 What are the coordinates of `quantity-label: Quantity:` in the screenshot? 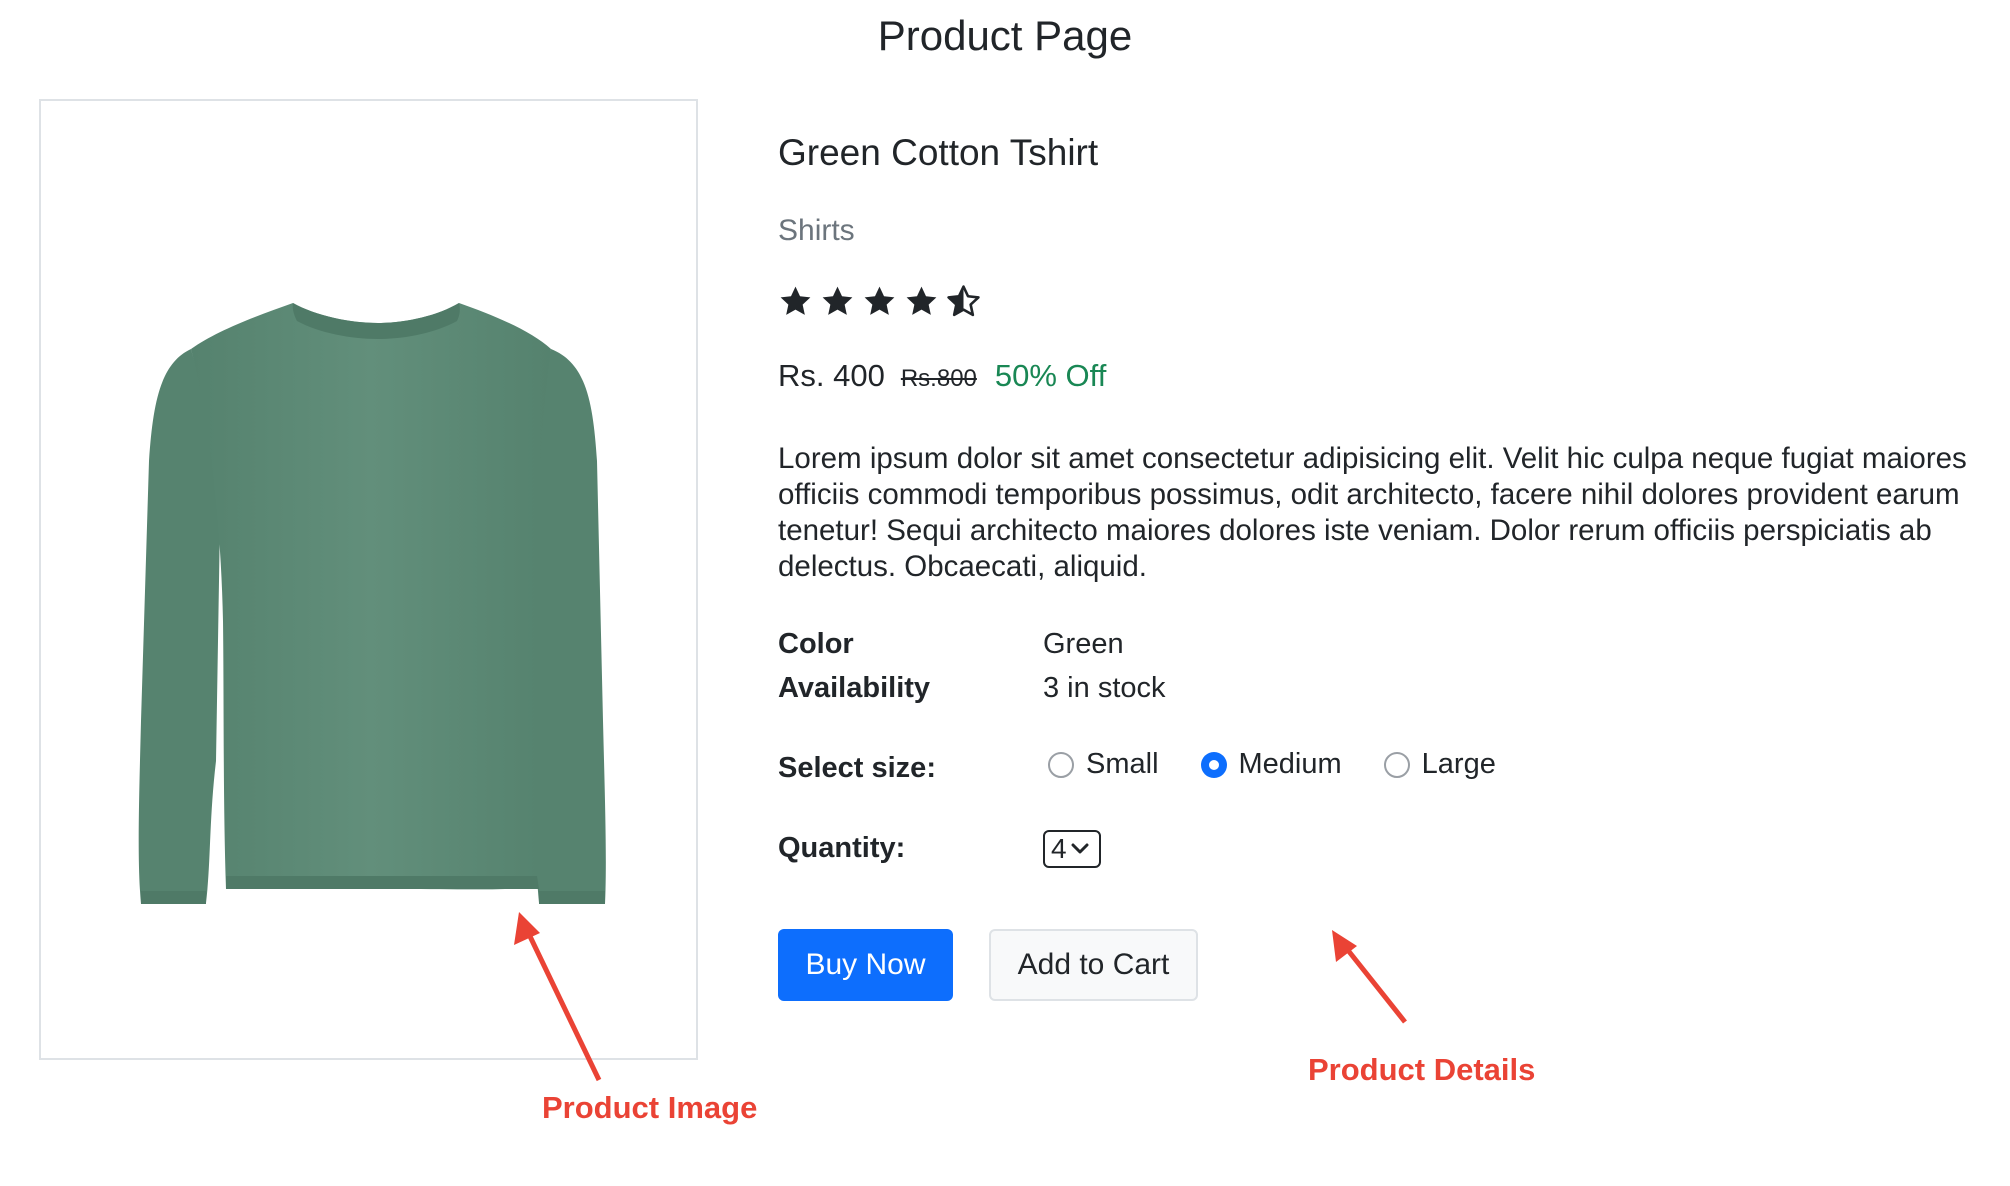 It's located at (842, 848).